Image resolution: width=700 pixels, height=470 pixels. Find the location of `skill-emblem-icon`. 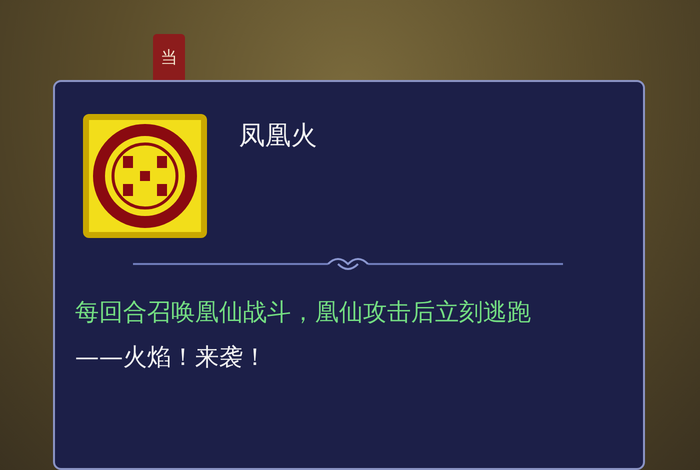

skill-emblem-icon is located at coordinates (145, 176).